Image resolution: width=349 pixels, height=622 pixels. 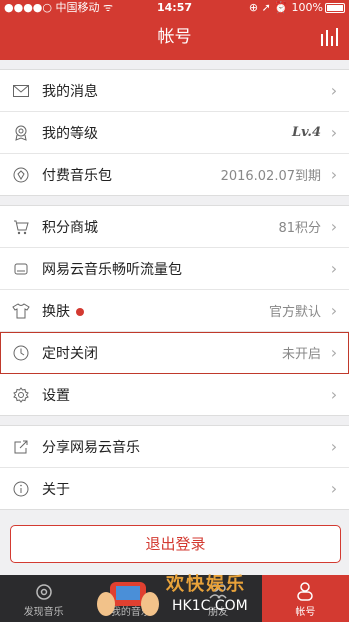 What do you see at coordinates (270, 176) in the screenshot?
I see `row-value: 2016.02.07到期` at bounding box center [270, 176].